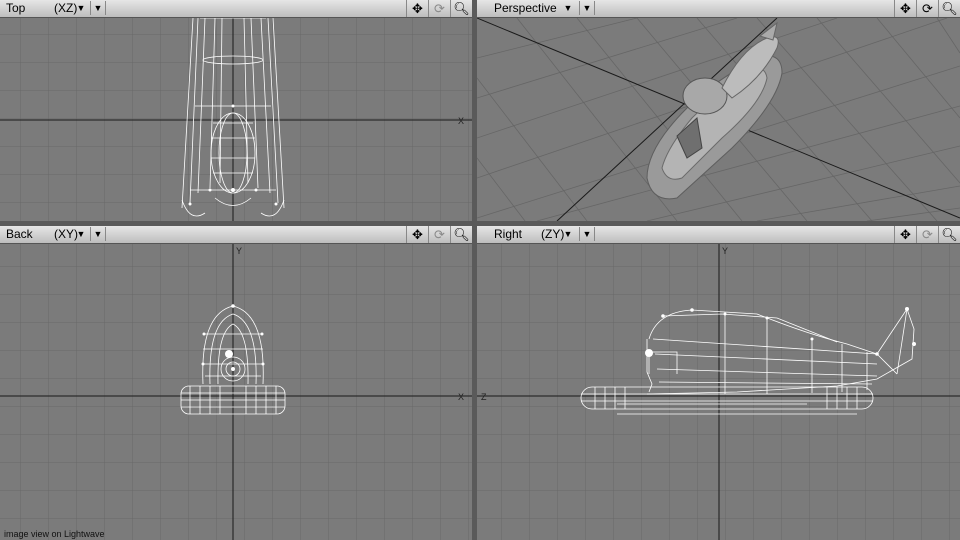 The image size is (960, 540). What do you see at coordinates (568, 8) in the screenshot?
I see `view-type-dropdown-icon: ▼` at bounding box center [568, 8].